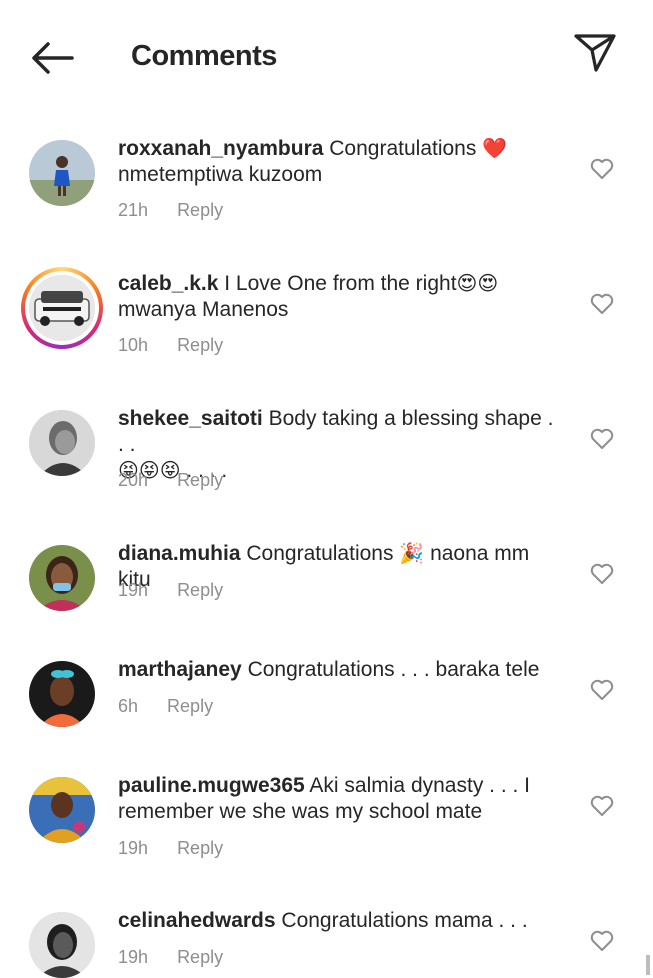 This screenshot has height=978, width=653. I want to click on comment-body: Congratulations mama . . ., so click(404, 920).